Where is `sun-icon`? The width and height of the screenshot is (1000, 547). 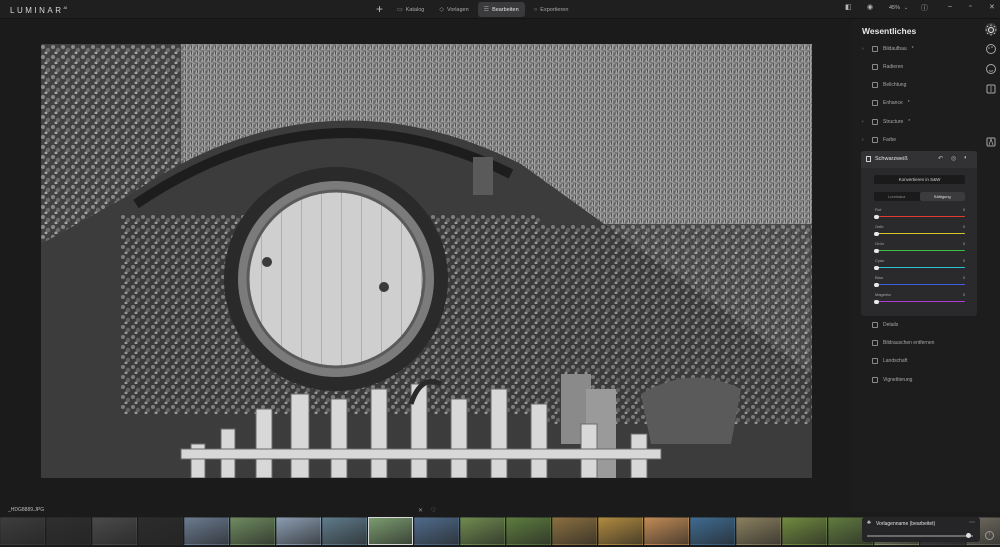
sun-icon is located at coordinates (991, 29).